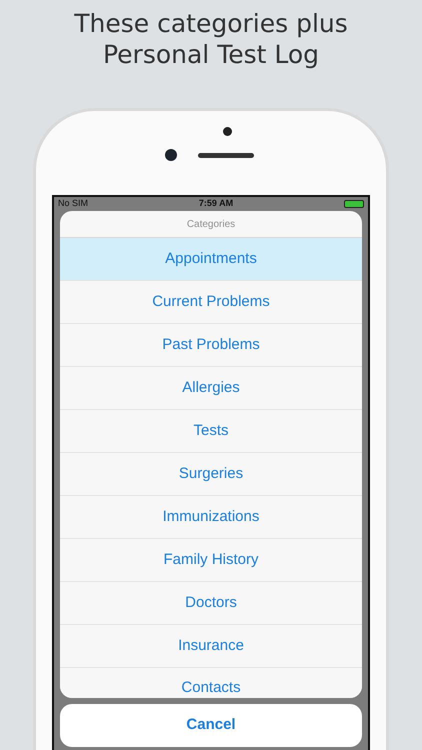 Image resolution: width=422 pixels, height=750 pixels. Describe the element at coordinates (354, 204) in the screenshot. I see `battery-icon` at that location.